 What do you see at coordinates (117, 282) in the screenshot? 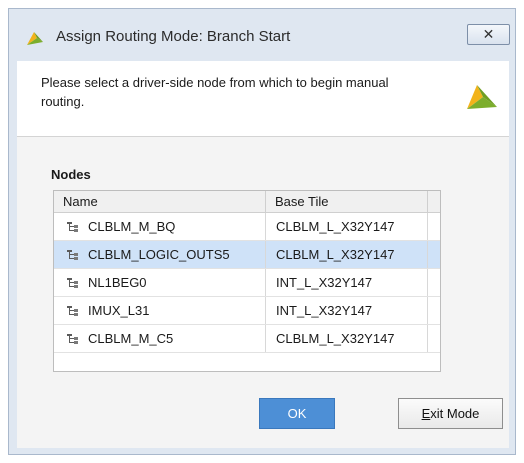
I see `node-name: NL1BEG0` at bounding box center [117, 282].